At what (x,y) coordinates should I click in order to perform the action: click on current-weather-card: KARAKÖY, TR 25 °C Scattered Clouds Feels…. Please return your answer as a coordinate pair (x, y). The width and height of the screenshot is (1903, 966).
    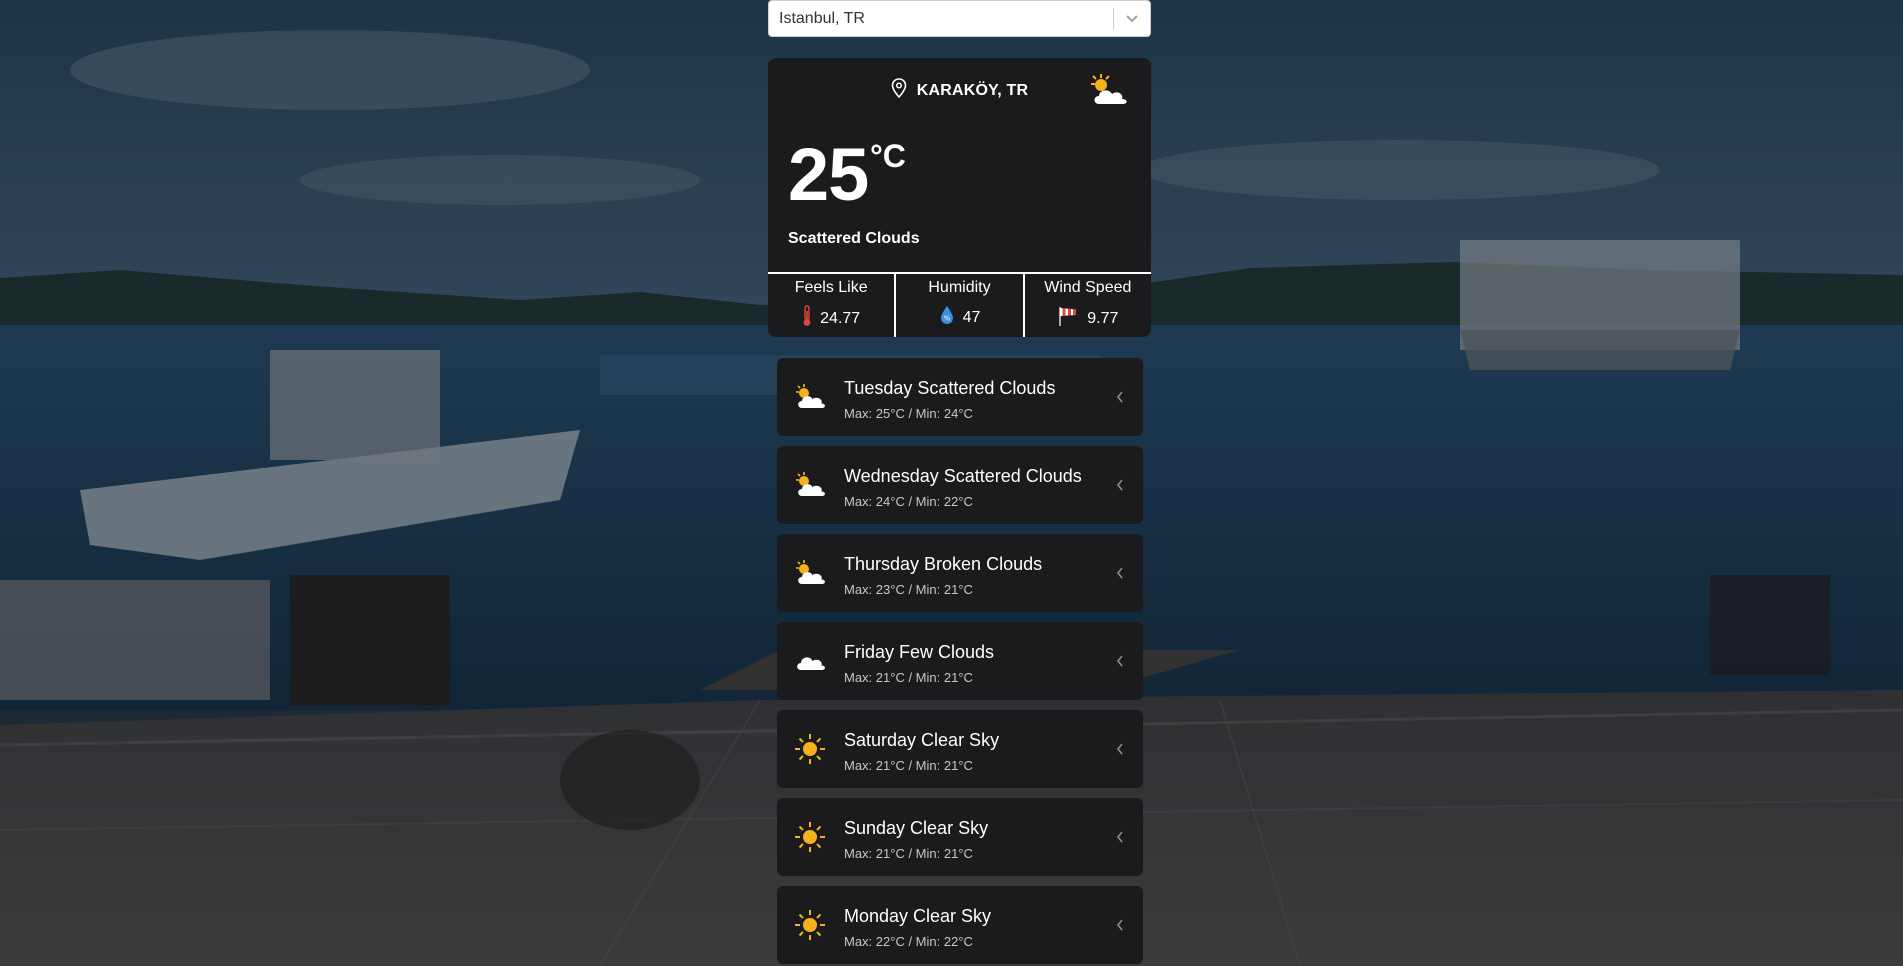
    Looking at the image, I should click on (959, 197).